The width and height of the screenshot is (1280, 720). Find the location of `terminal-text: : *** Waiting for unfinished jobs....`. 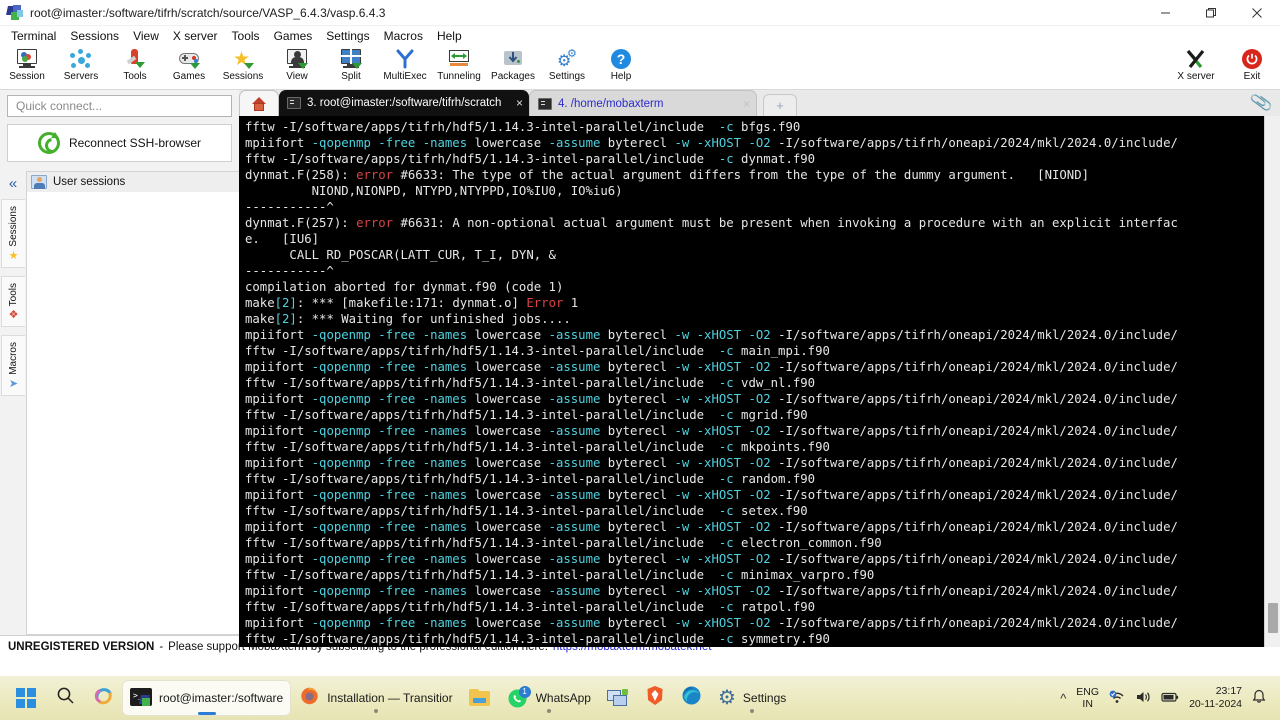

terminal-text: : *** Waiting for unfinished jobs.... is located at coordinates (433, 319).